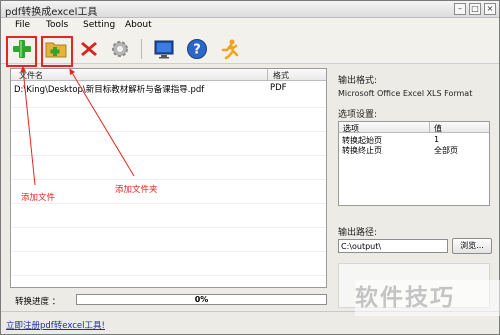 Image resolution: width=500 pixels, height=335 pixels. What do you see at coordinates (362, 150) in the screenshot?
I see `option-end-page: 转换终止页` at bounding box center [362, 150].